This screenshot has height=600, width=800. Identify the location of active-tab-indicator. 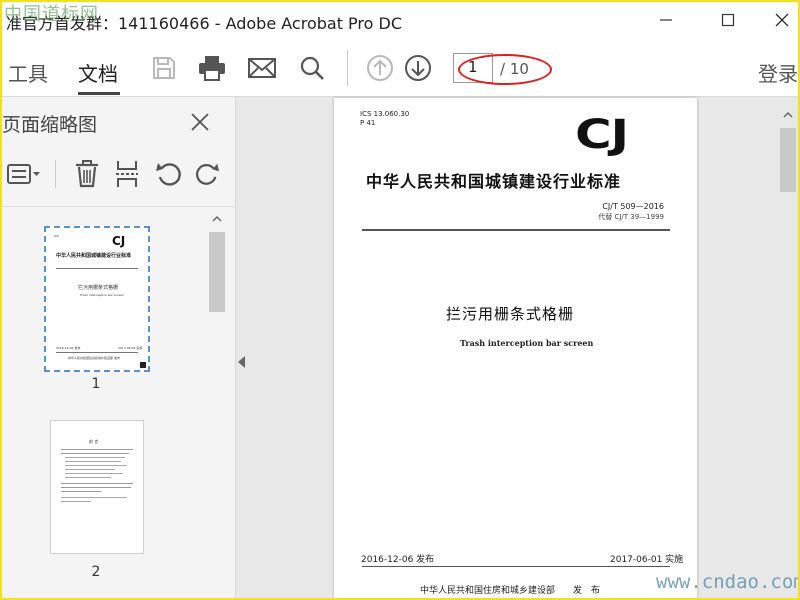
(99, 93).